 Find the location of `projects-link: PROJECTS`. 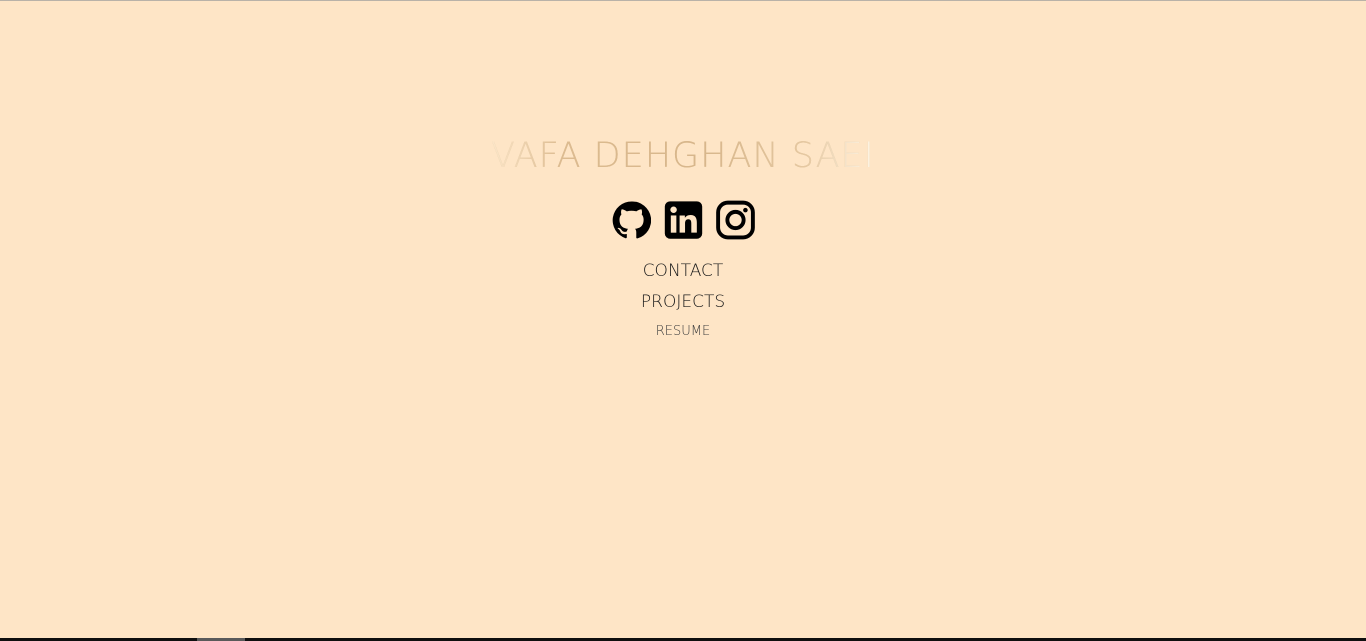

projects-link: PROJECTS is located at coordinates (683, 302).